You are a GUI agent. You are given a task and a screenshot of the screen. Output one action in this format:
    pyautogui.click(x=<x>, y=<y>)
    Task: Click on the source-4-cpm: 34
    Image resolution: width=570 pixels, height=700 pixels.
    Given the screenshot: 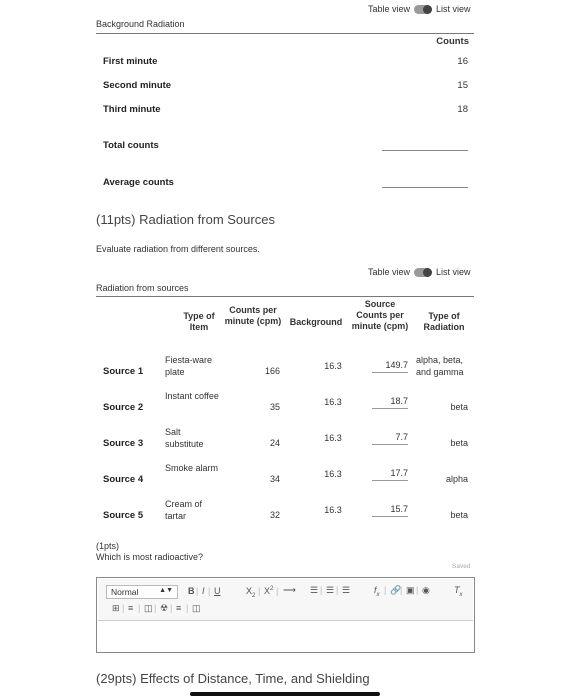 What is the action you would take?
    pyautogui.click(x=260, y=479)
    